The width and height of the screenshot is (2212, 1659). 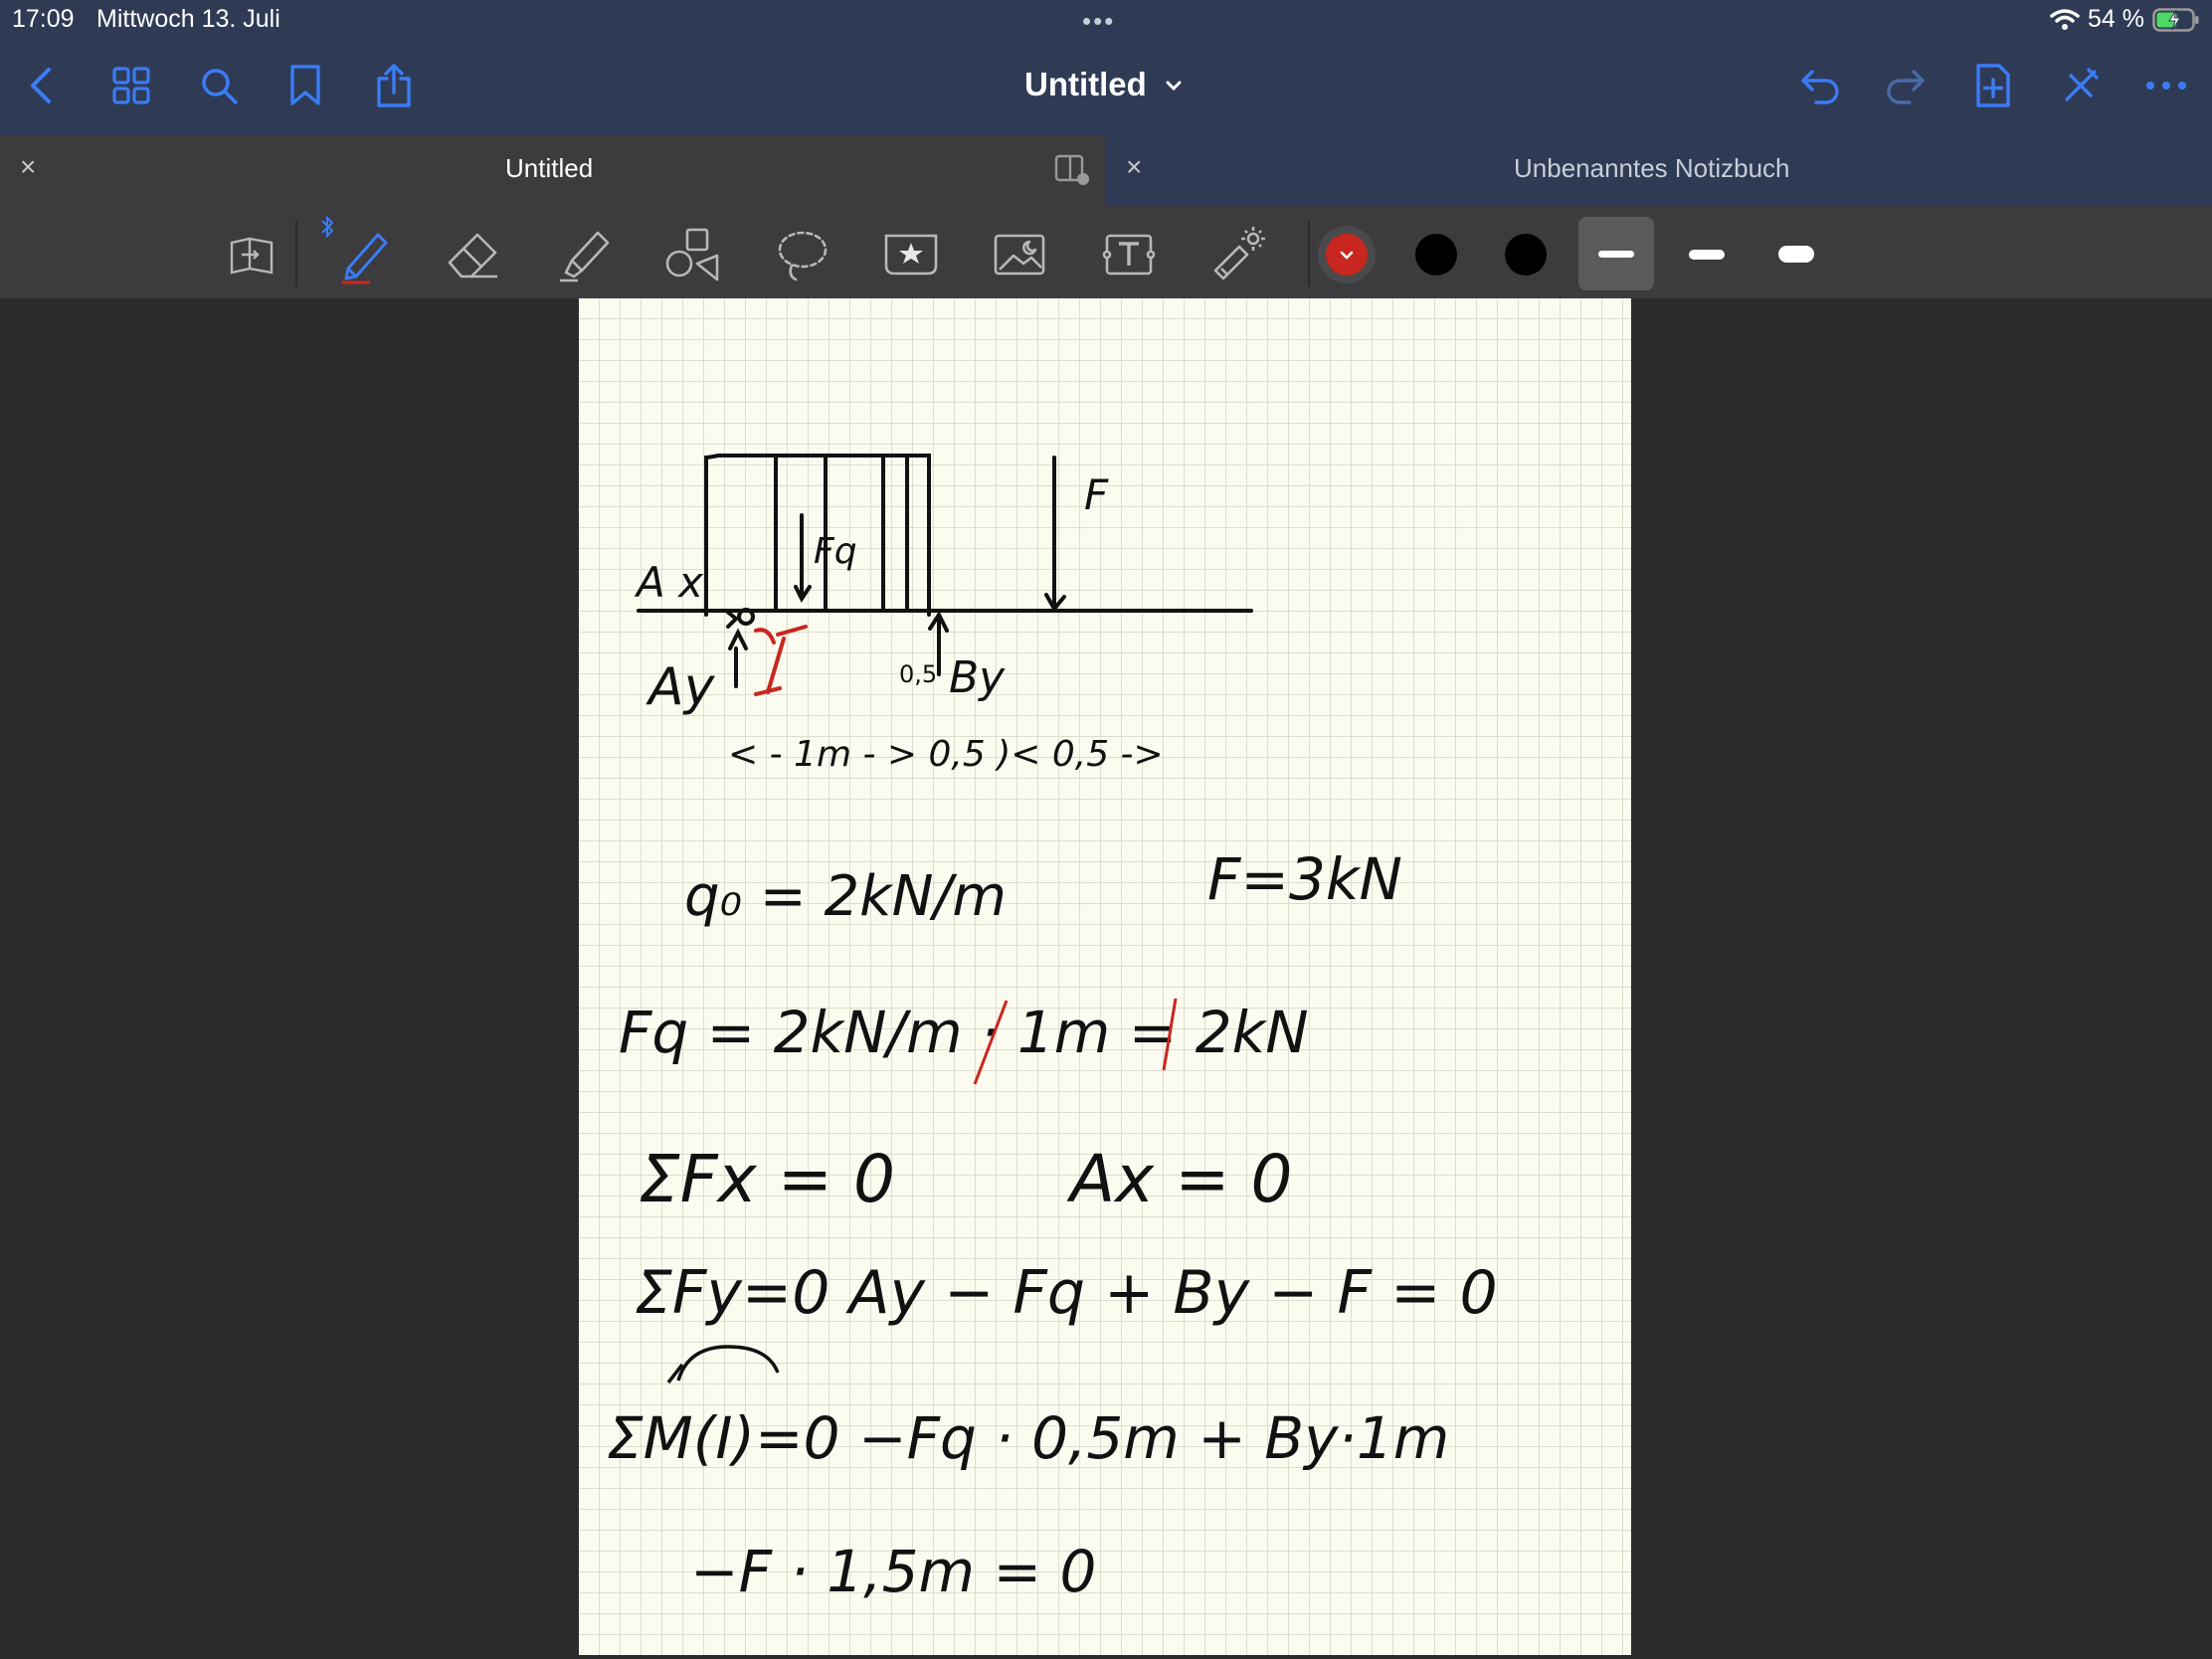 I want to click on equation-fq: Fq = 2kN/m · 1m = 2kN, so click(x=964, y=1032).